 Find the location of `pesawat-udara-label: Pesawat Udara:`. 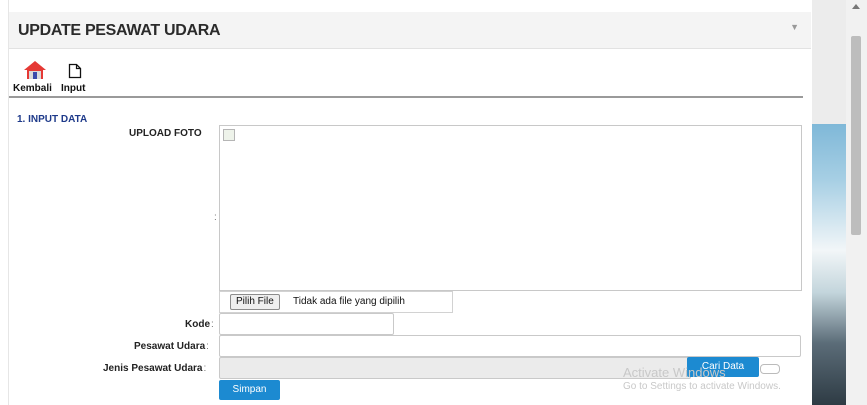

pesawat-udara-label: Pesawat Udara: is located at coordinates (171, 346).